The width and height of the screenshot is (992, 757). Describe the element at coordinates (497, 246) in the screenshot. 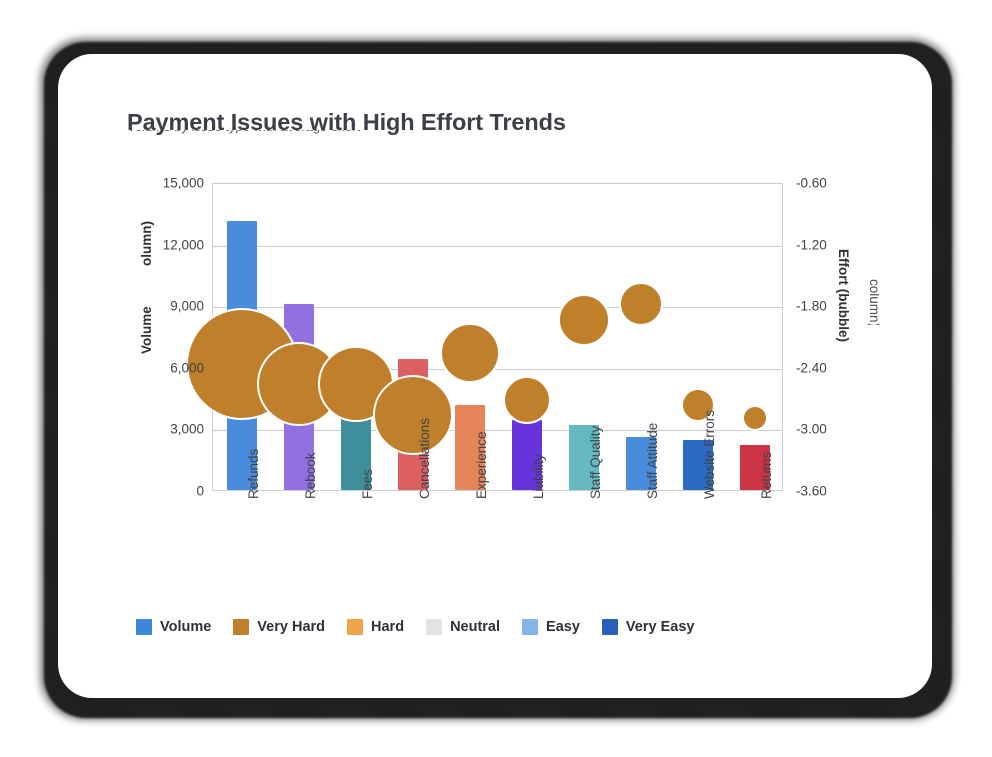

I see `gridline` at that location.